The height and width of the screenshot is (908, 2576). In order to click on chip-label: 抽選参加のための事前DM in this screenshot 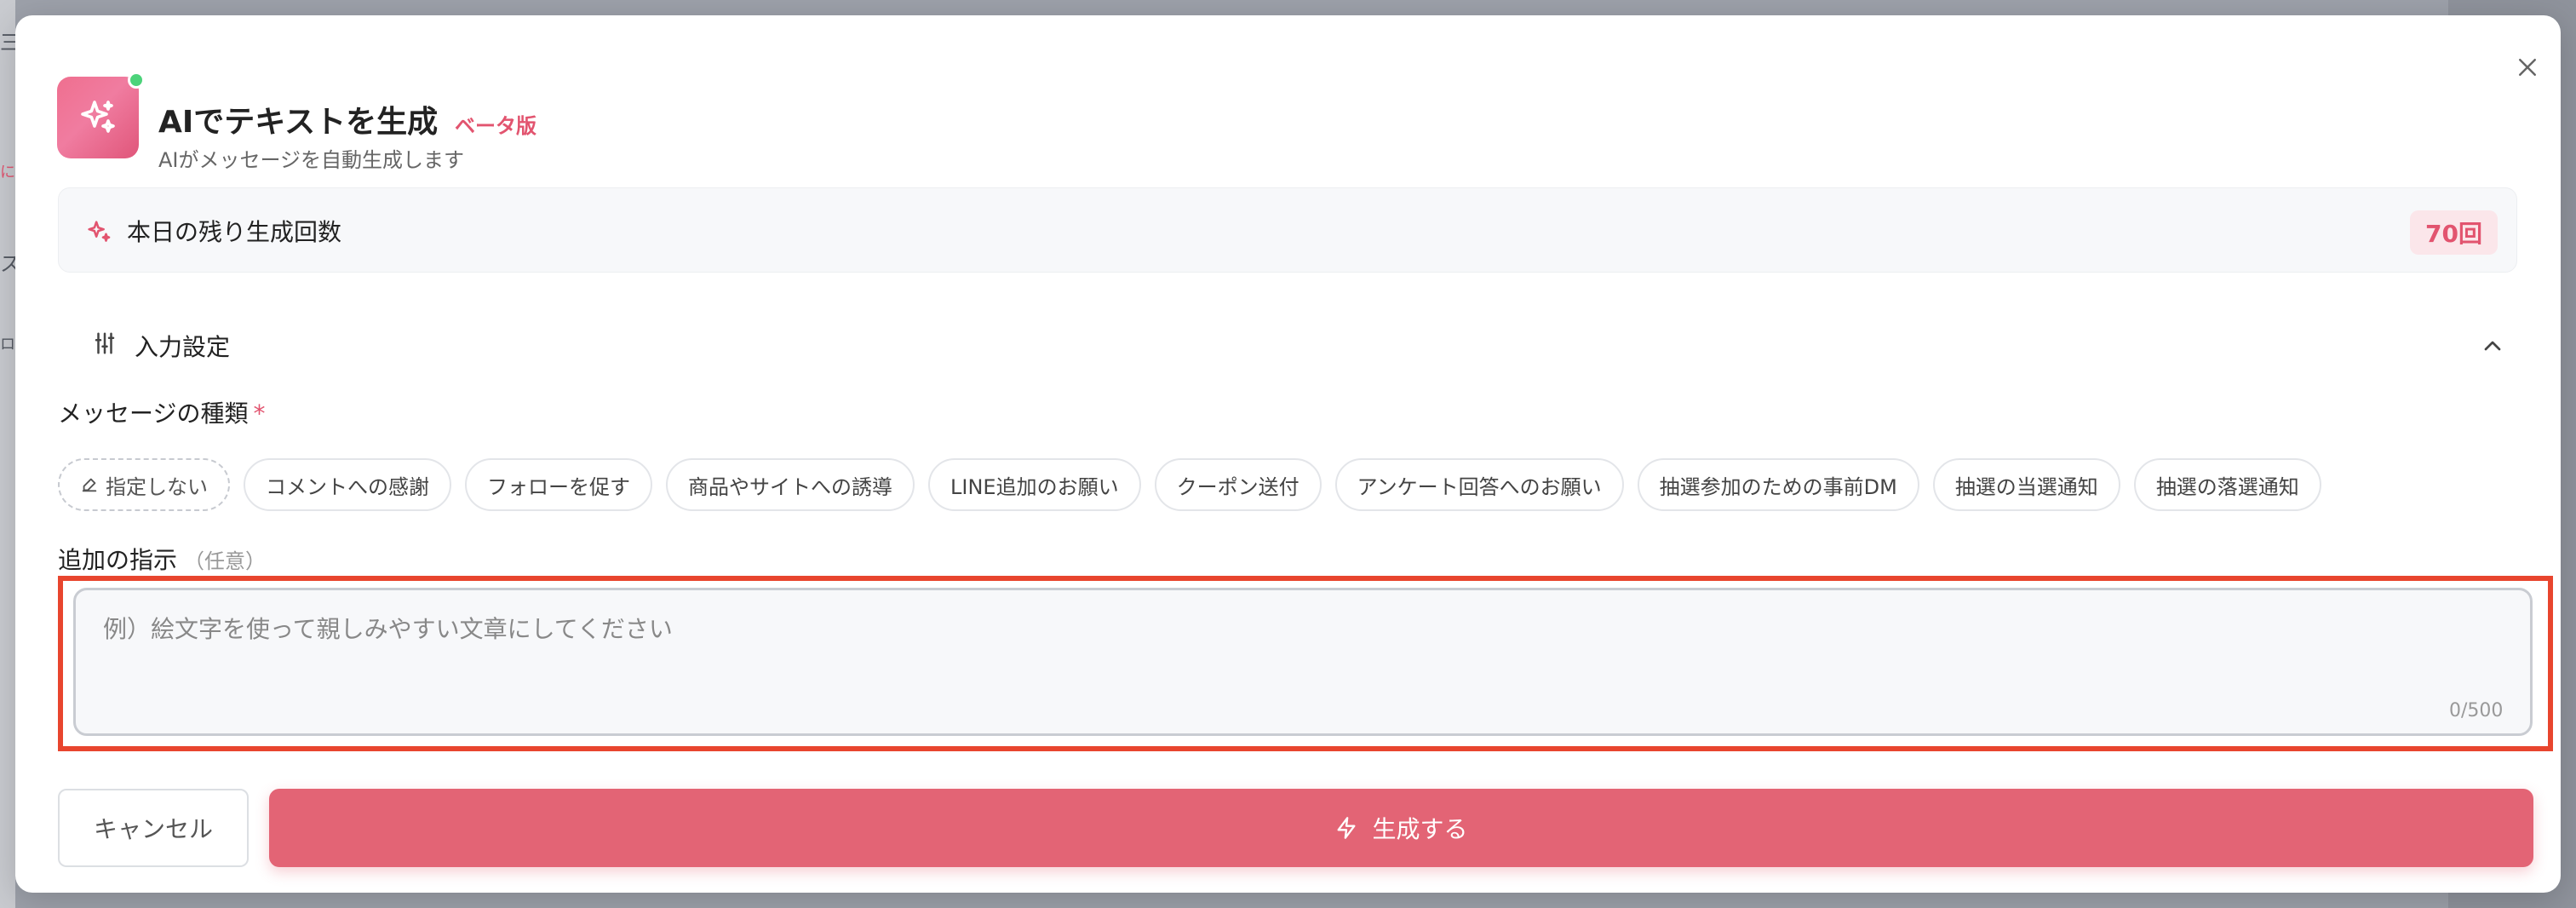, I will do `click(1778, 486)`.